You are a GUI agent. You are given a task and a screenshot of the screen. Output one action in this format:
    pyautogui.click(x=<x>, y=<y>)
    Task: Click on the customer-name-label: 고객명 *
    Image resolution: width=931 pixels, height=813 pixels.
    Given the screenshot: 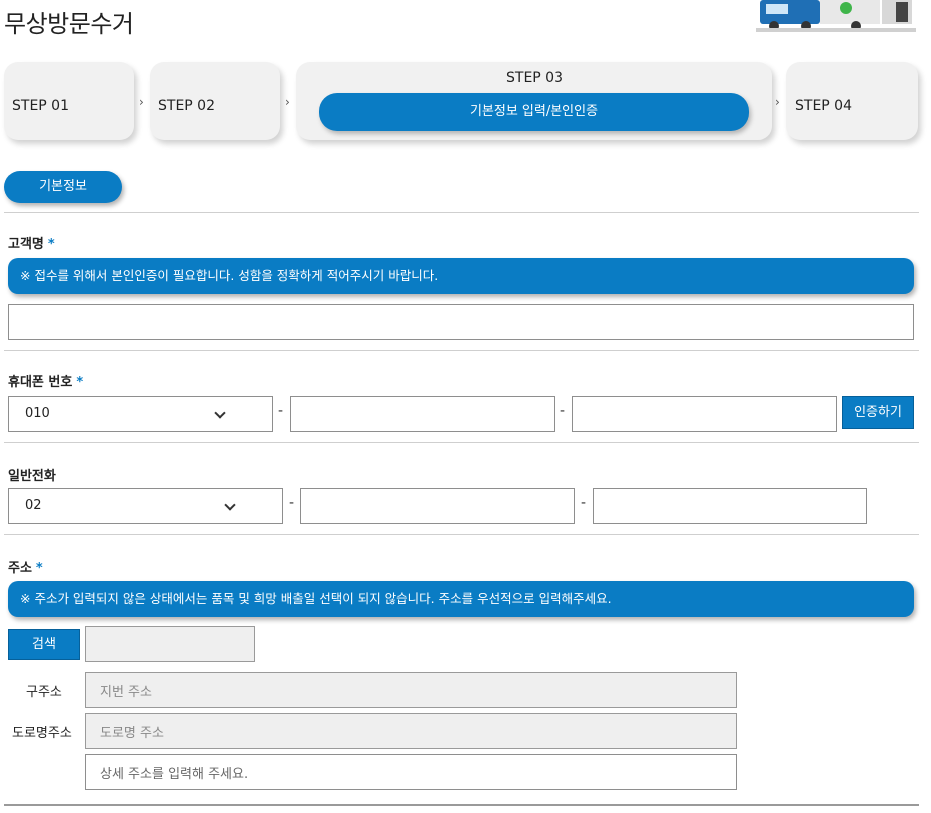 What is the action you would take?
    pyautogui.click(x=31, y=242)
    